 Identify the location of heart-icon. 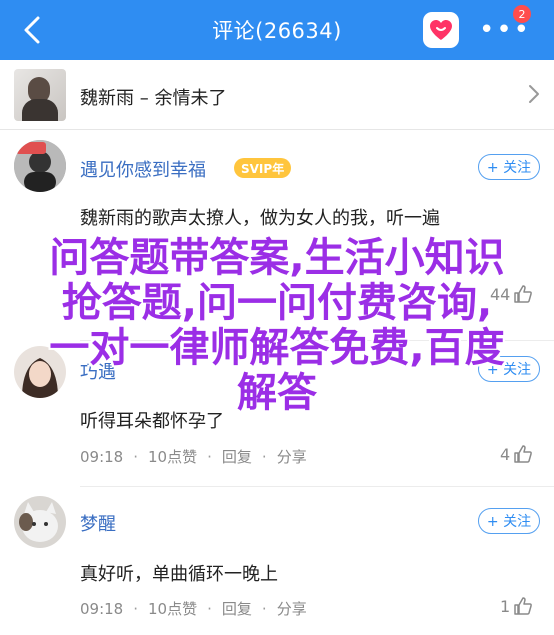
(441, 30).